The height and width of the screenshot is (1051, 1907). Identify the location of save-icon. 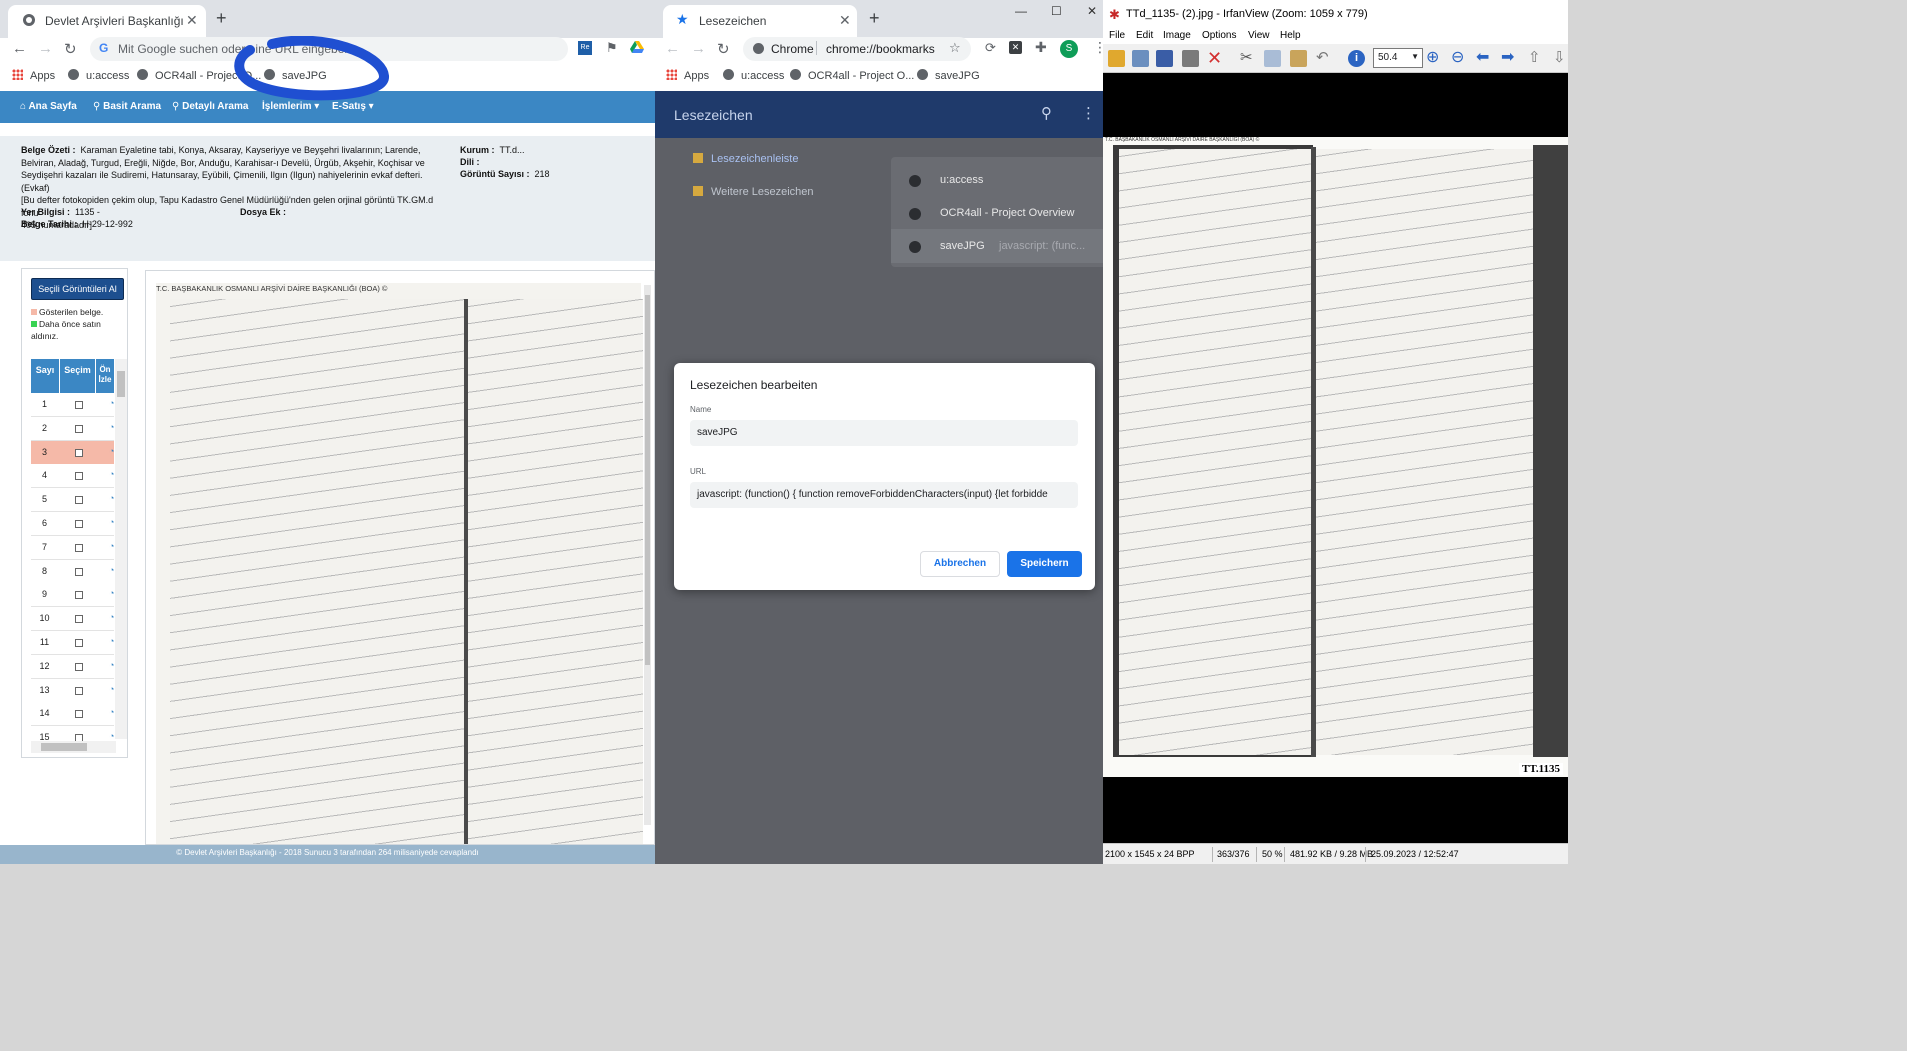
(1164, 58).